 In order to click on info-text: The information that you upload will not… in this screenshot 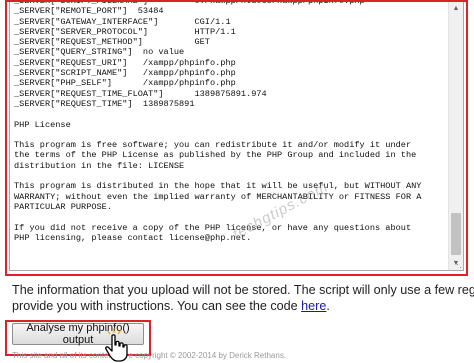, I will do `click(243, 298)`.